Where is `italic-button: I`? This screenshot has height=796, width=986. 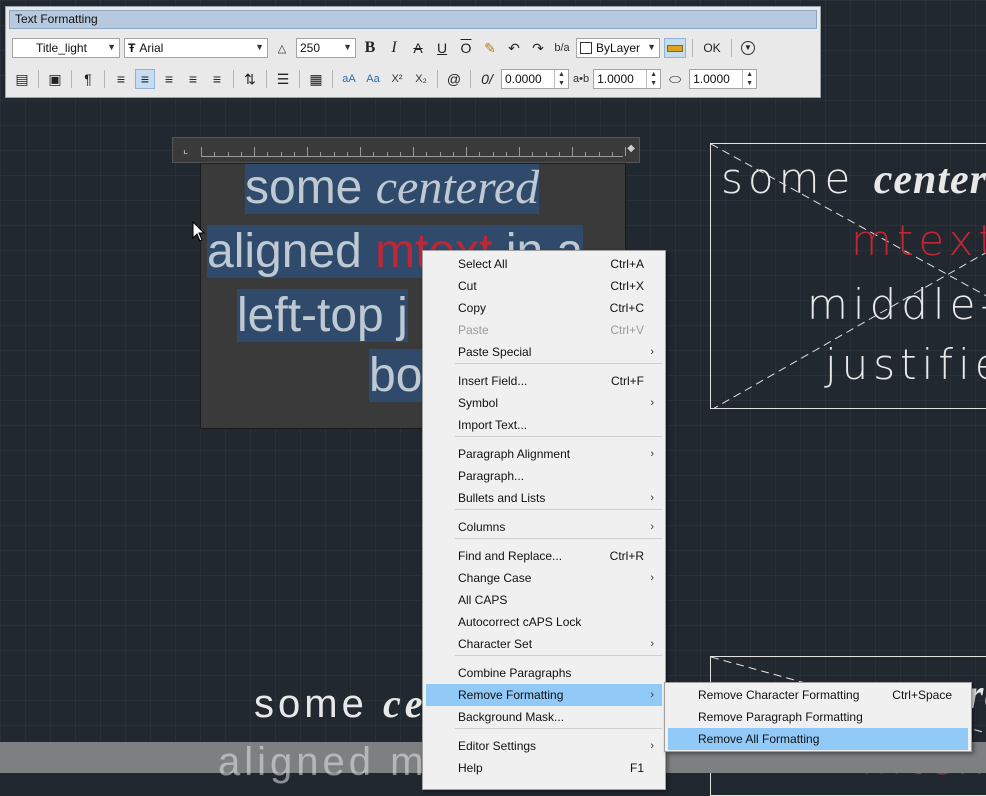
italic-button: I is located at coordinates (394, 48).